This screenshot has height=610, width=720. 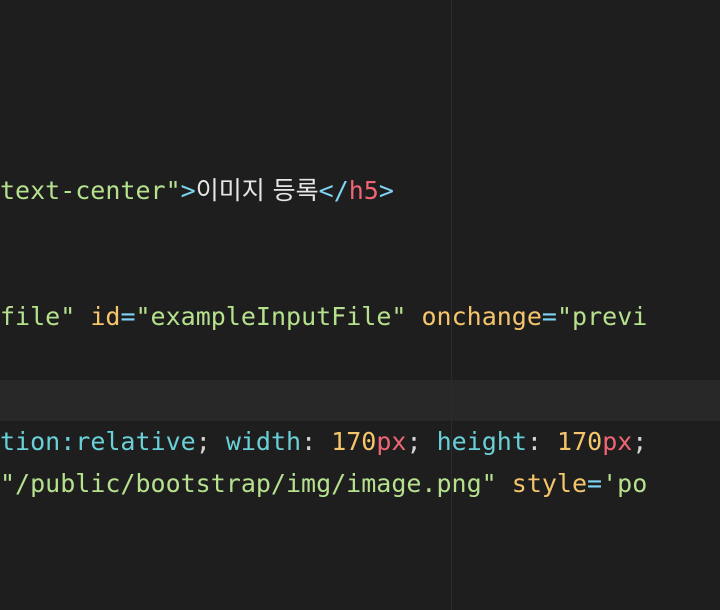 What do you see at coordinates (386, 190) in the screenshot?
I see `end-tag-close-bracket: >` at bounding box center [386, 190].